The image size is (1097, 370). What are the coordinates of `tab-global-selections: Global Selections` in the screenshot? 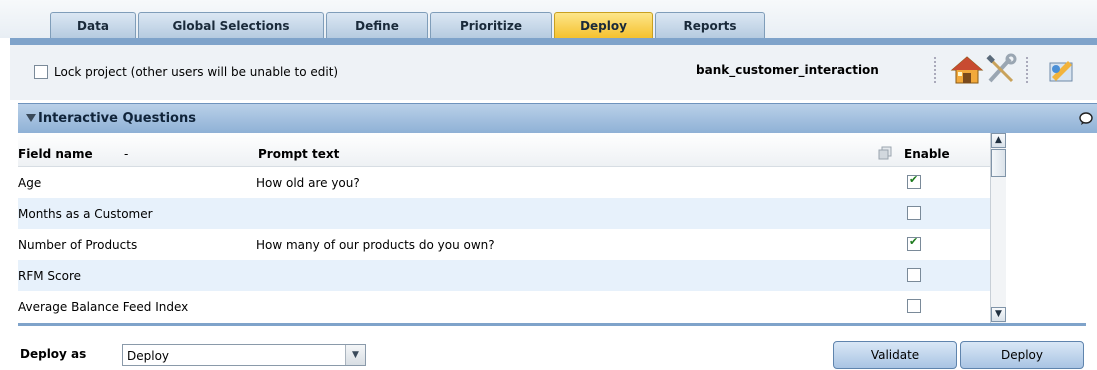 It's located at (231, 25).